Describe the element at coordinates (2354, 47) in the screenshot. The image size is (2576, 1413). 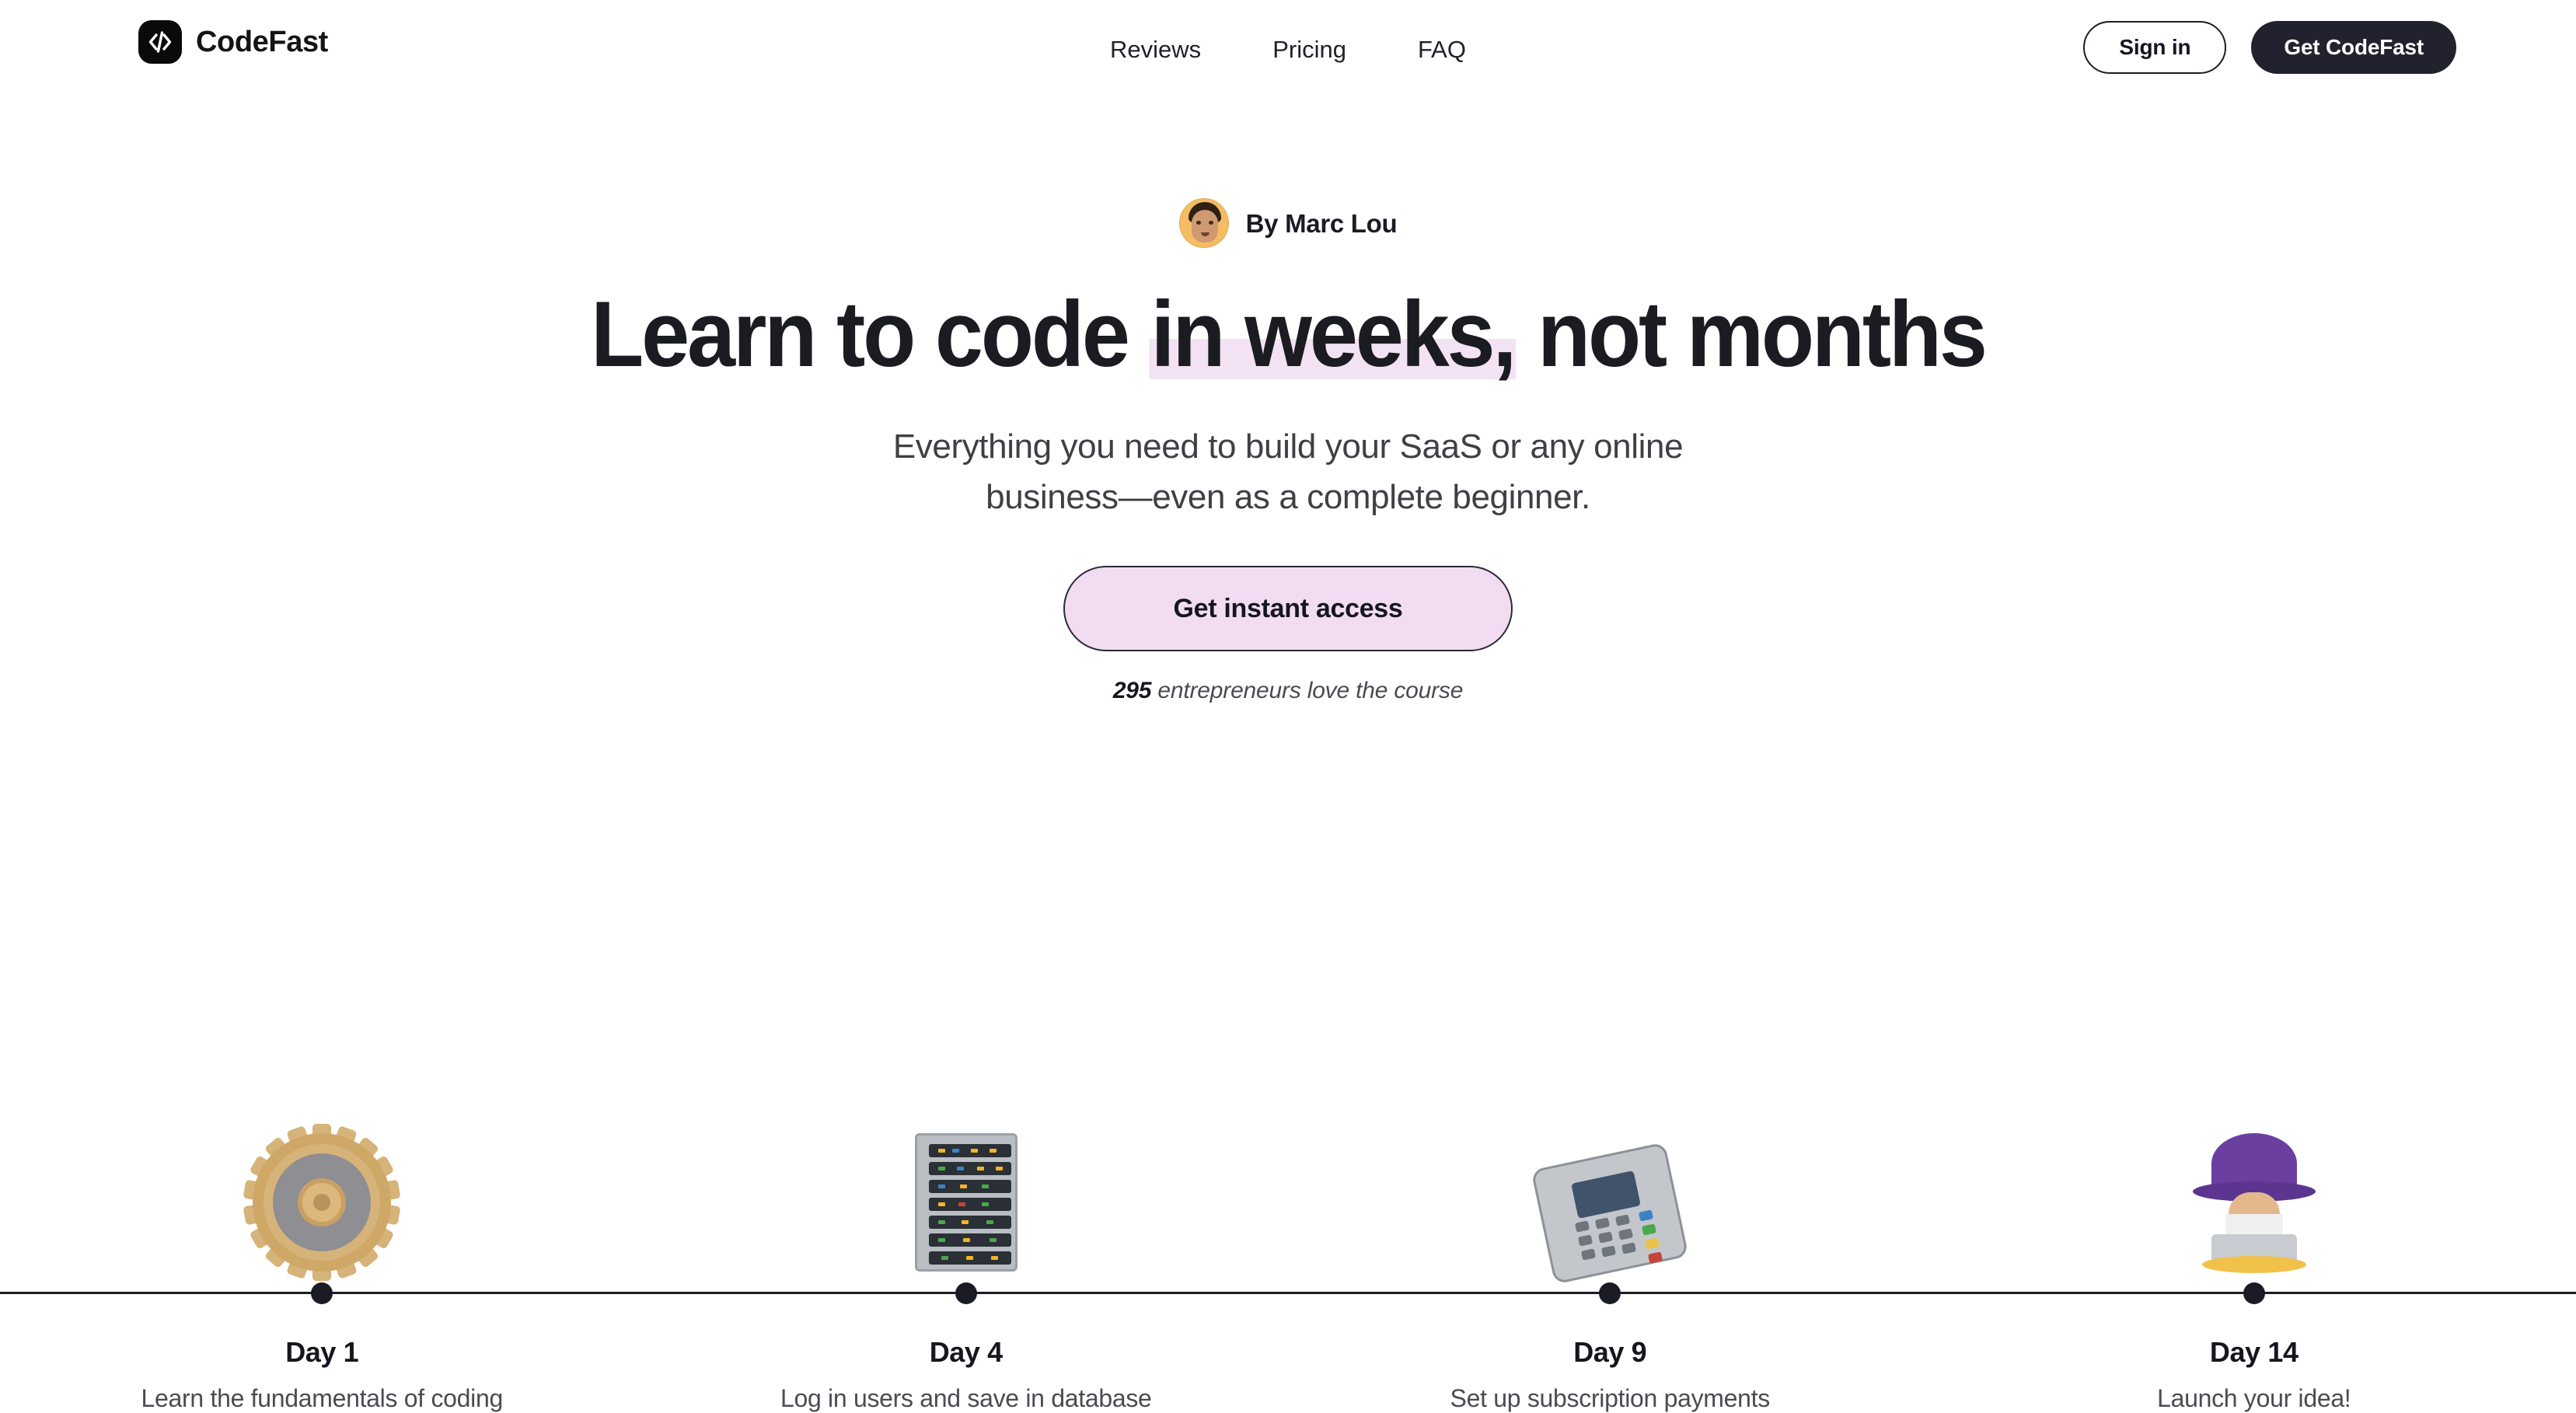
I see `get-codefast-button: Get CodeFast` at that location.